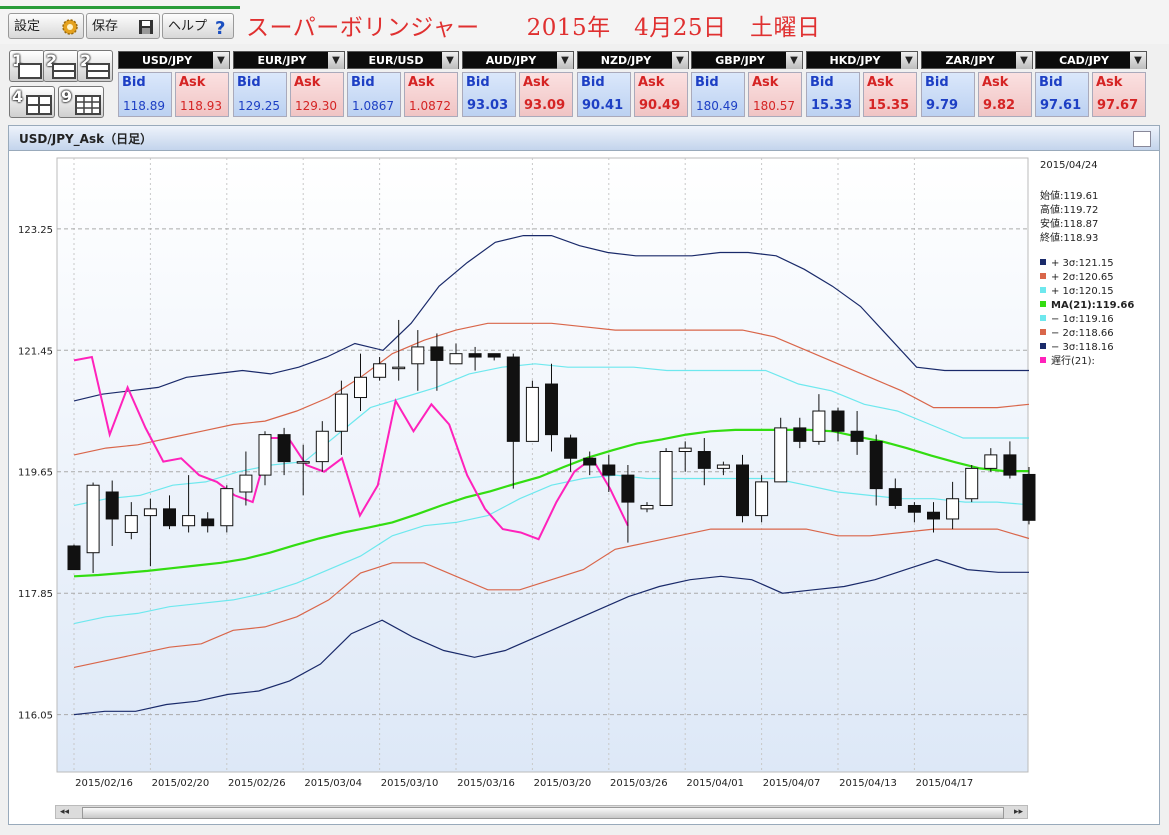 The image size is (1169, 835). What do you see at coordinates (1082, 333) in the screenshot?
I see `legend-label: − 2σ:118.66` at bounding box center [1082, 333].